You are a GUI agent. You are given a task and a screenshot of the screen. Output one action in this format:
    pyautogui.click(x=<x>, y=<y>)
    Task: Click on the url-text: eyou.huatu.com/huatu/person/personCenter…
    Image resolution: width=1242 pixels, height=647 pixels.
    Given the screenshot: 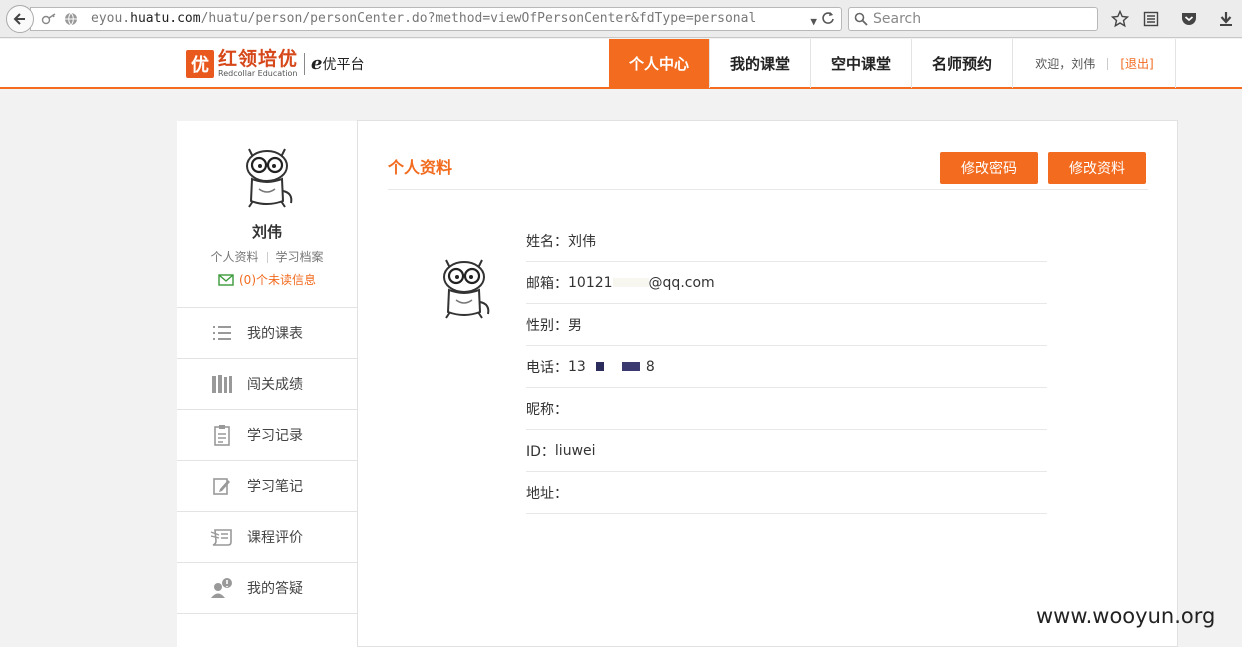 What is the action you would take?
    pyautogui.click(x=423, y=19)
    